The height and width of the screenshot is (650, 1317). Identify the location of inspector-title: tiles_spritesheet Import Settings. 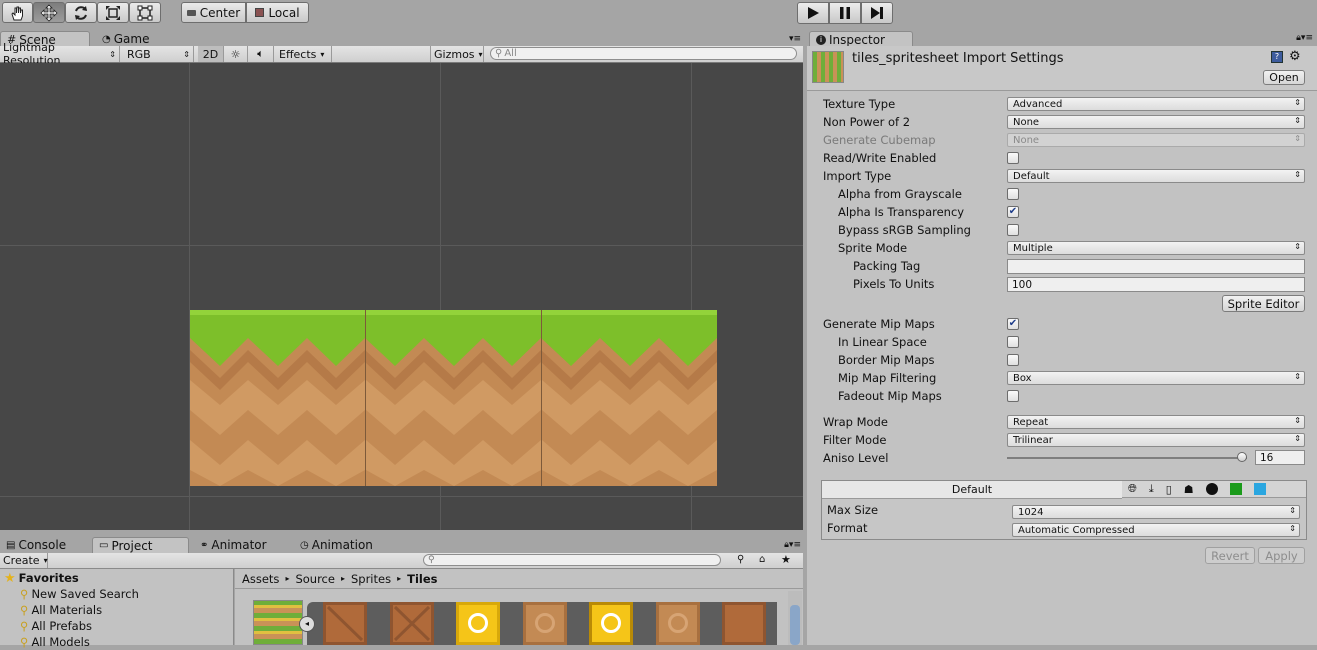
(958, 58).